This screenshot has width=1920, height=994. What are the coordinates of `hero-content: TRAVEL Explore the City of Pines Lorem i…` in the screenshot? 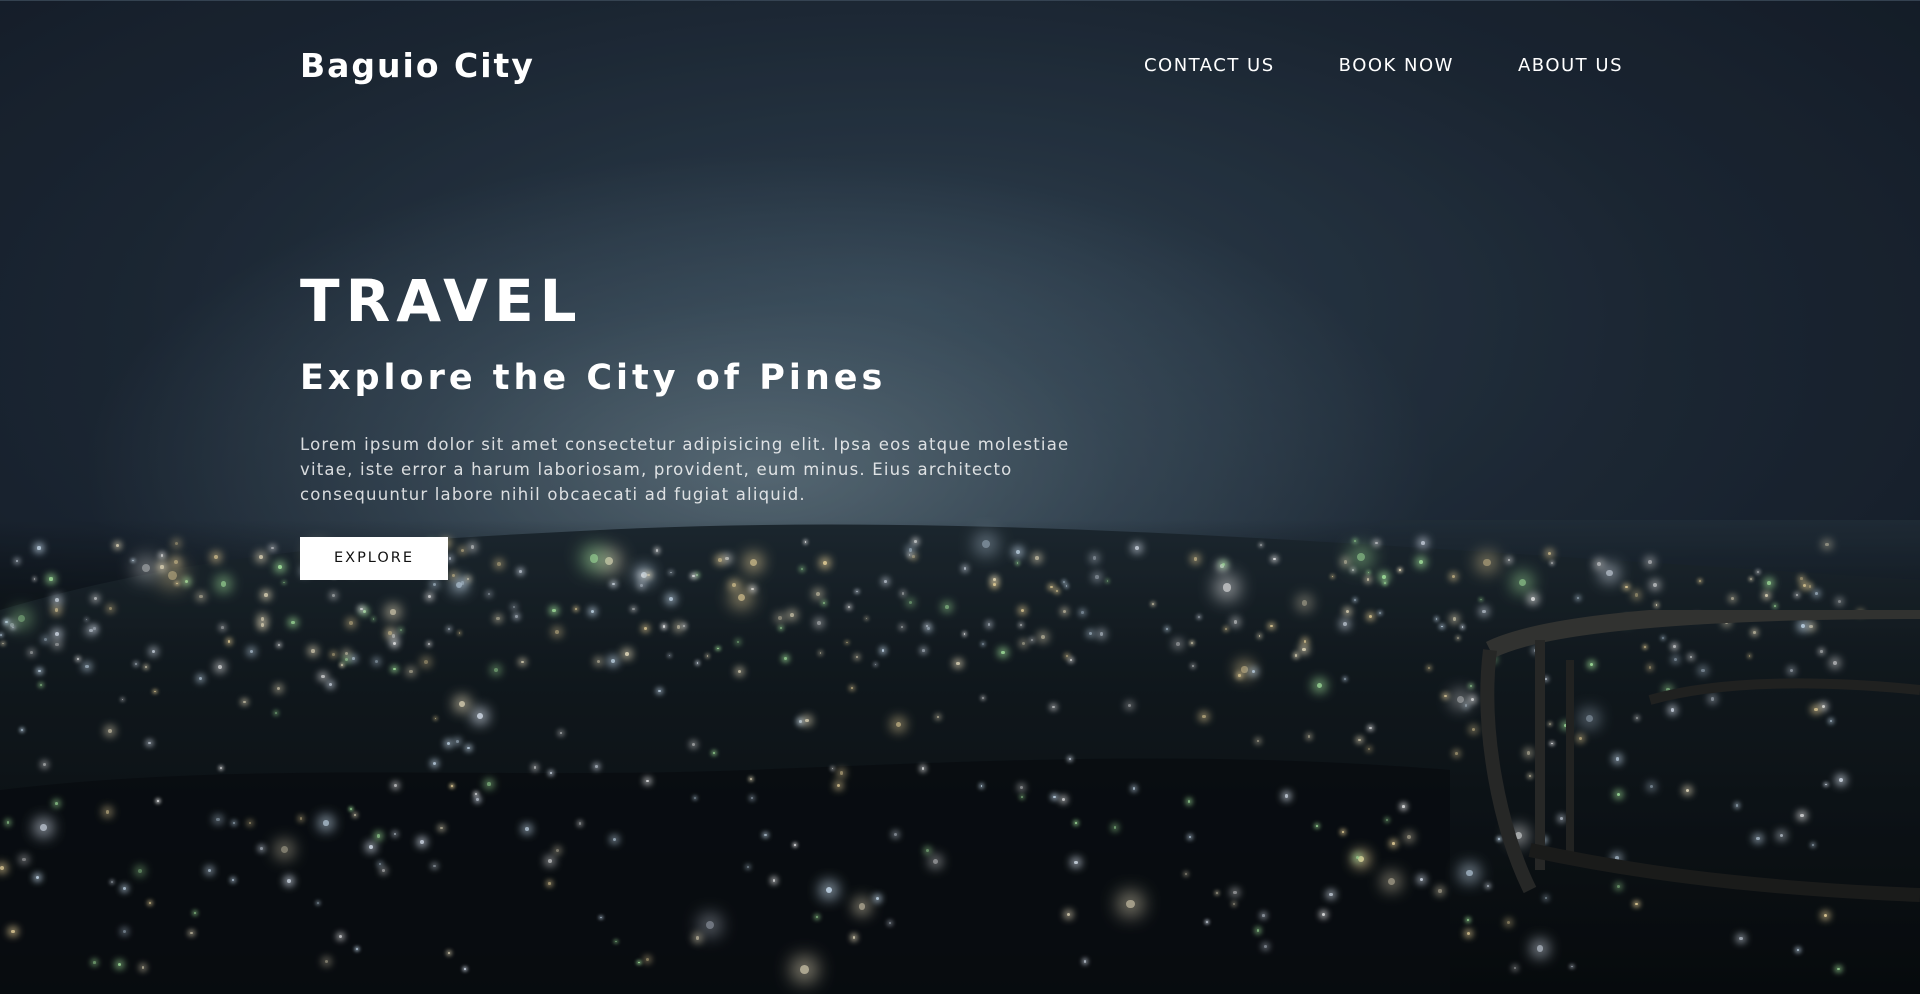 It's located at (710, 421).